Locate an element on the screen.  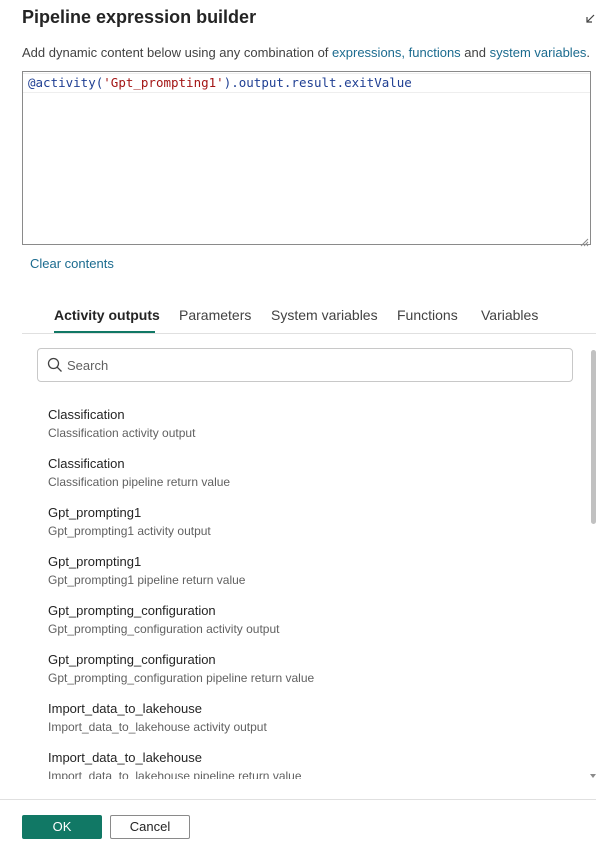
functions-link: functions is located at coordinates (435, 52).